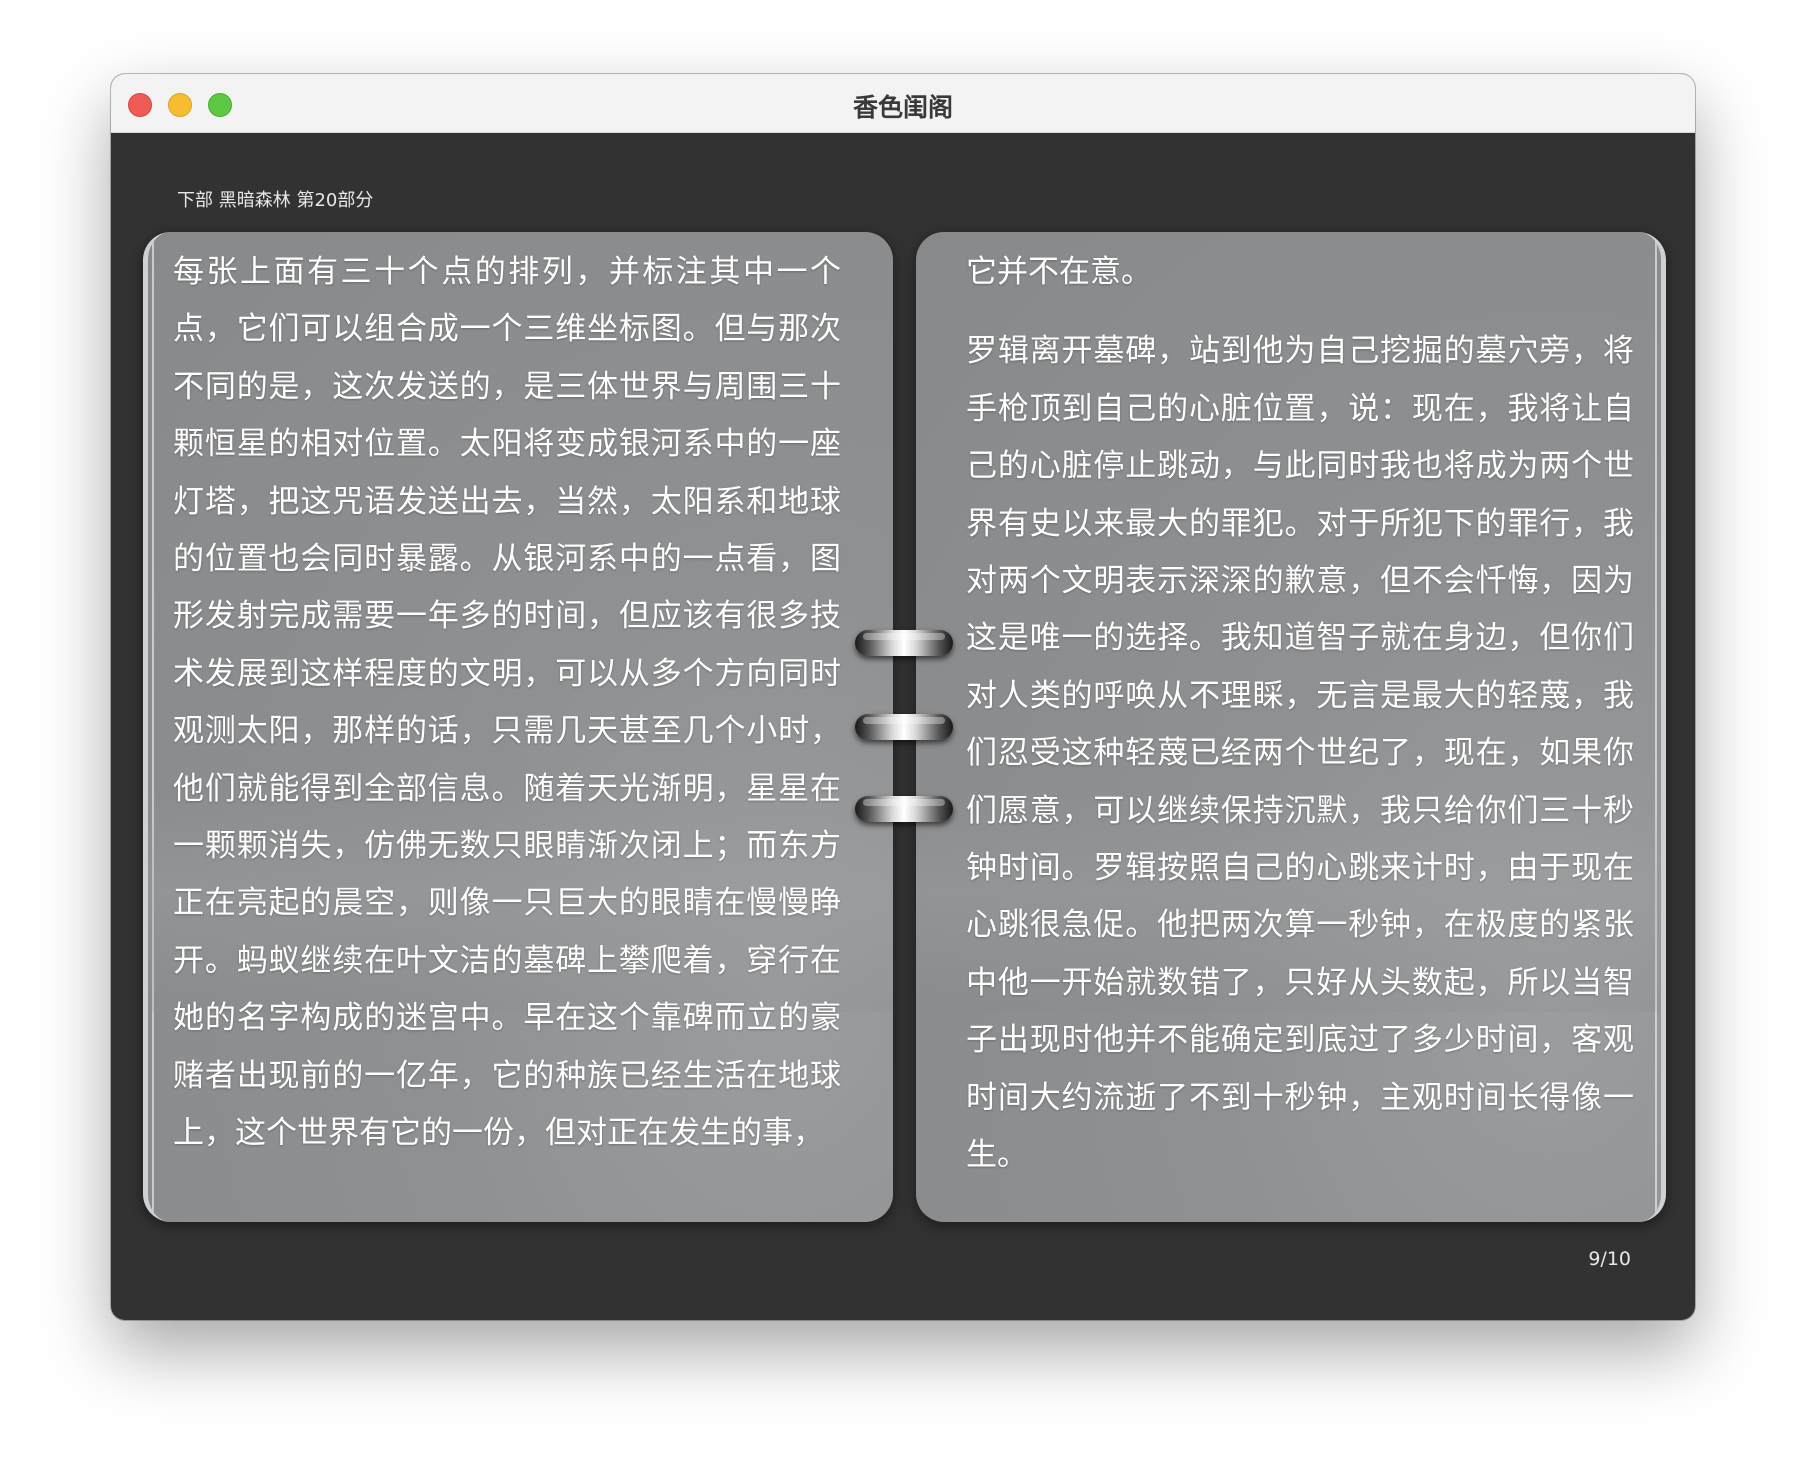 This screenshot has width=1800, height=1462. What do you see at coordinates (1059, 272) in the screenshot?
I see `paragraph: 它并不在意。` at bounding box center [1059, 272].